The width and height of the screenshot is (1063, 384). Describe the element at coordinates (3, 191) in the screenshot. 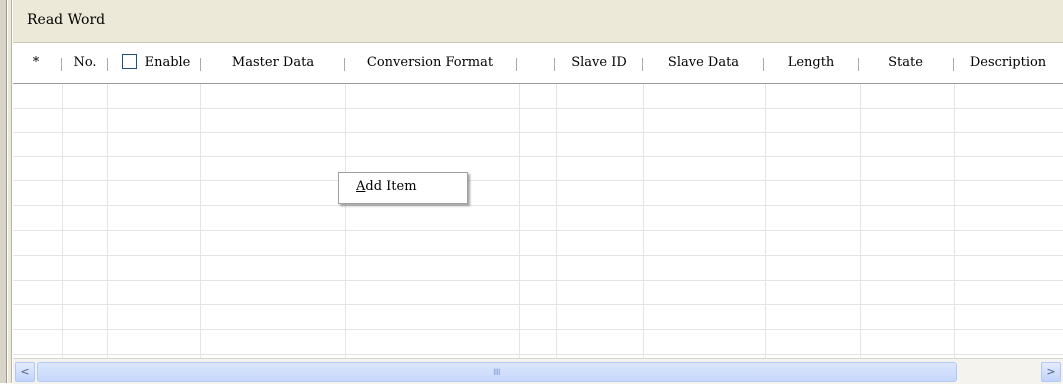

I see `splitter-bar` at that location.